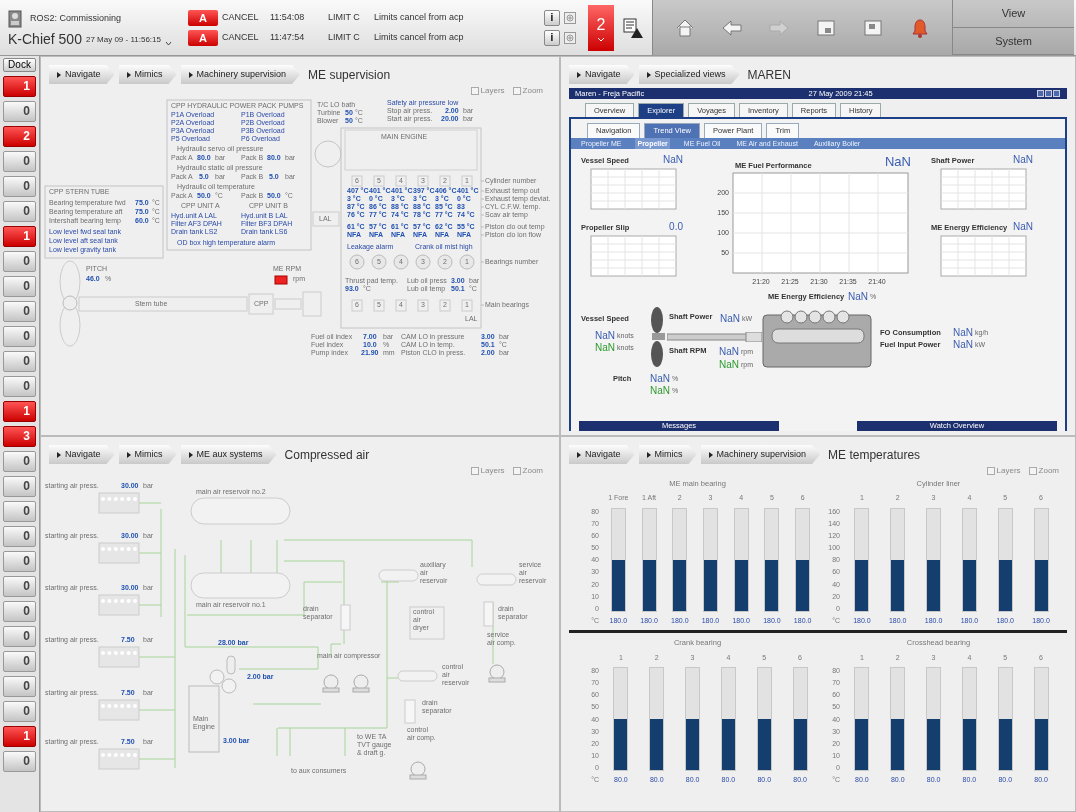 The width and height of the screenshot is (1076, 812). Describe the element at coordinates (1013, 41) in the screenshot. I see `menu-button: System` at that location.